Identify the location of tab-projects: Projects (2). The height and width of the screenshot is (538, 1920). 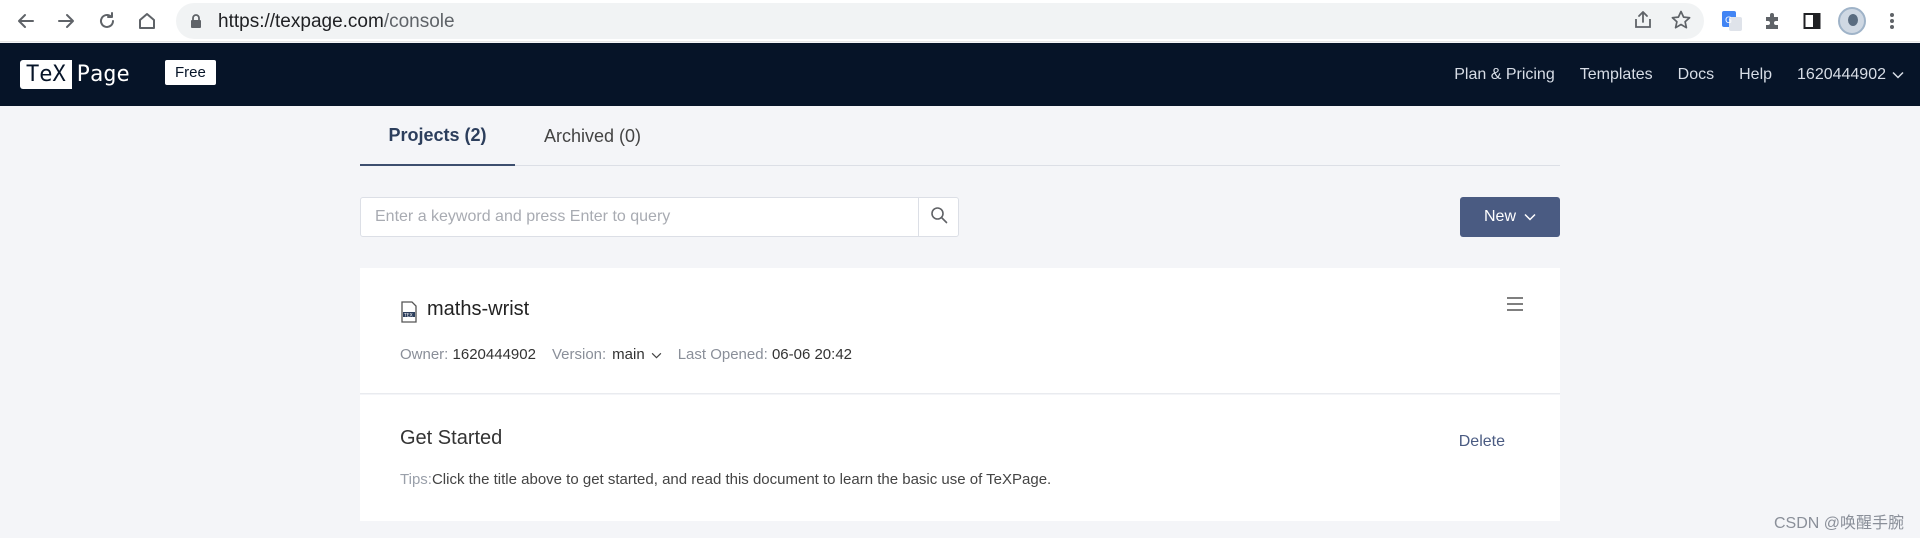
(437, 136).